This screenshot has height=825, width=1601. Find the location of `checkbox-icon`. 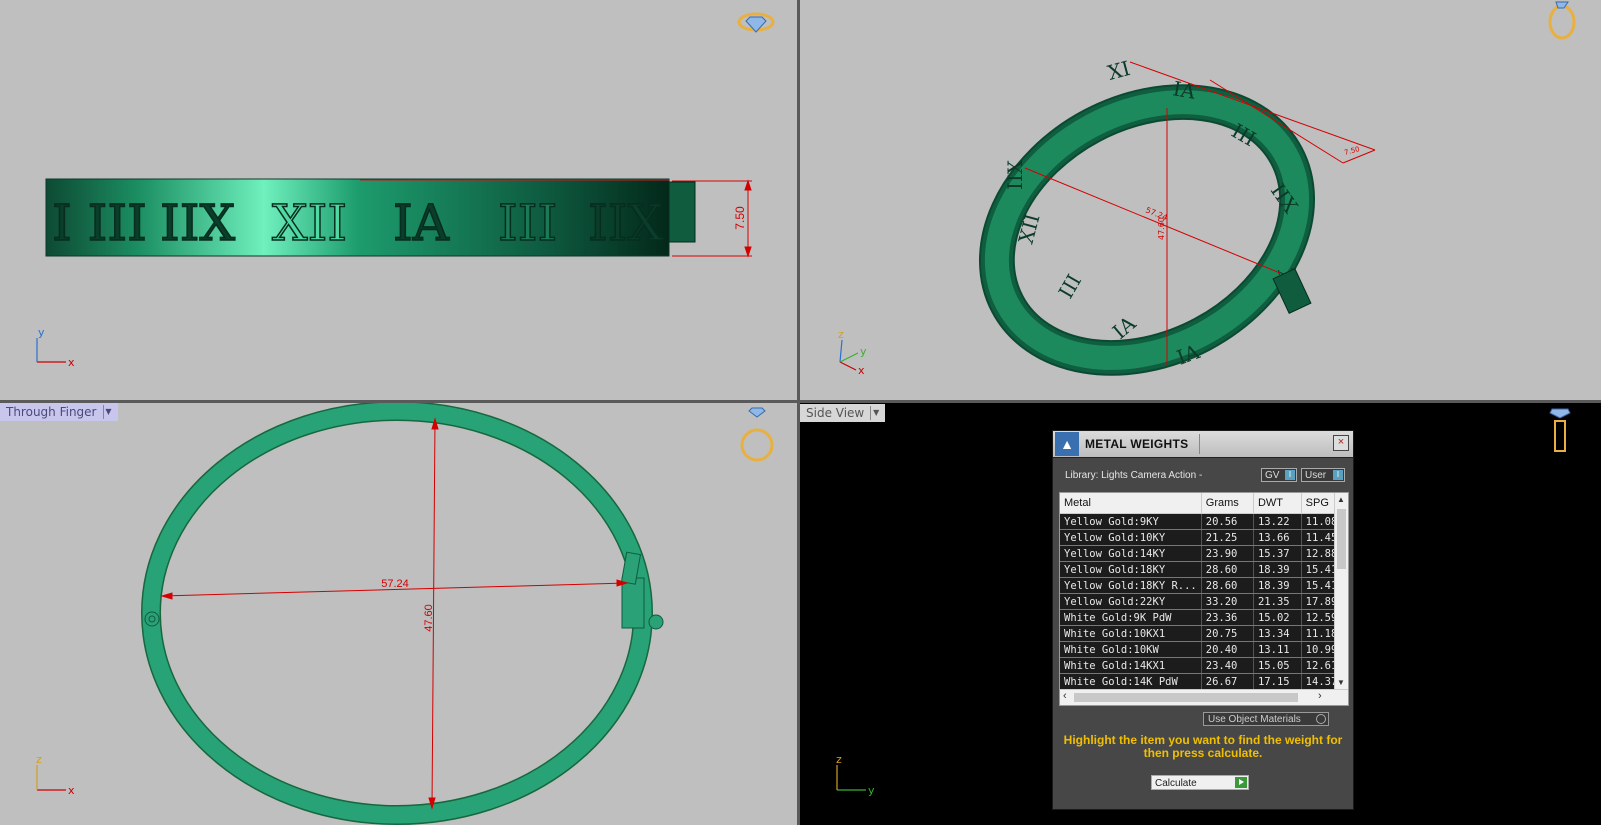

checkbox-icon is located at coordinates (1321, 719).